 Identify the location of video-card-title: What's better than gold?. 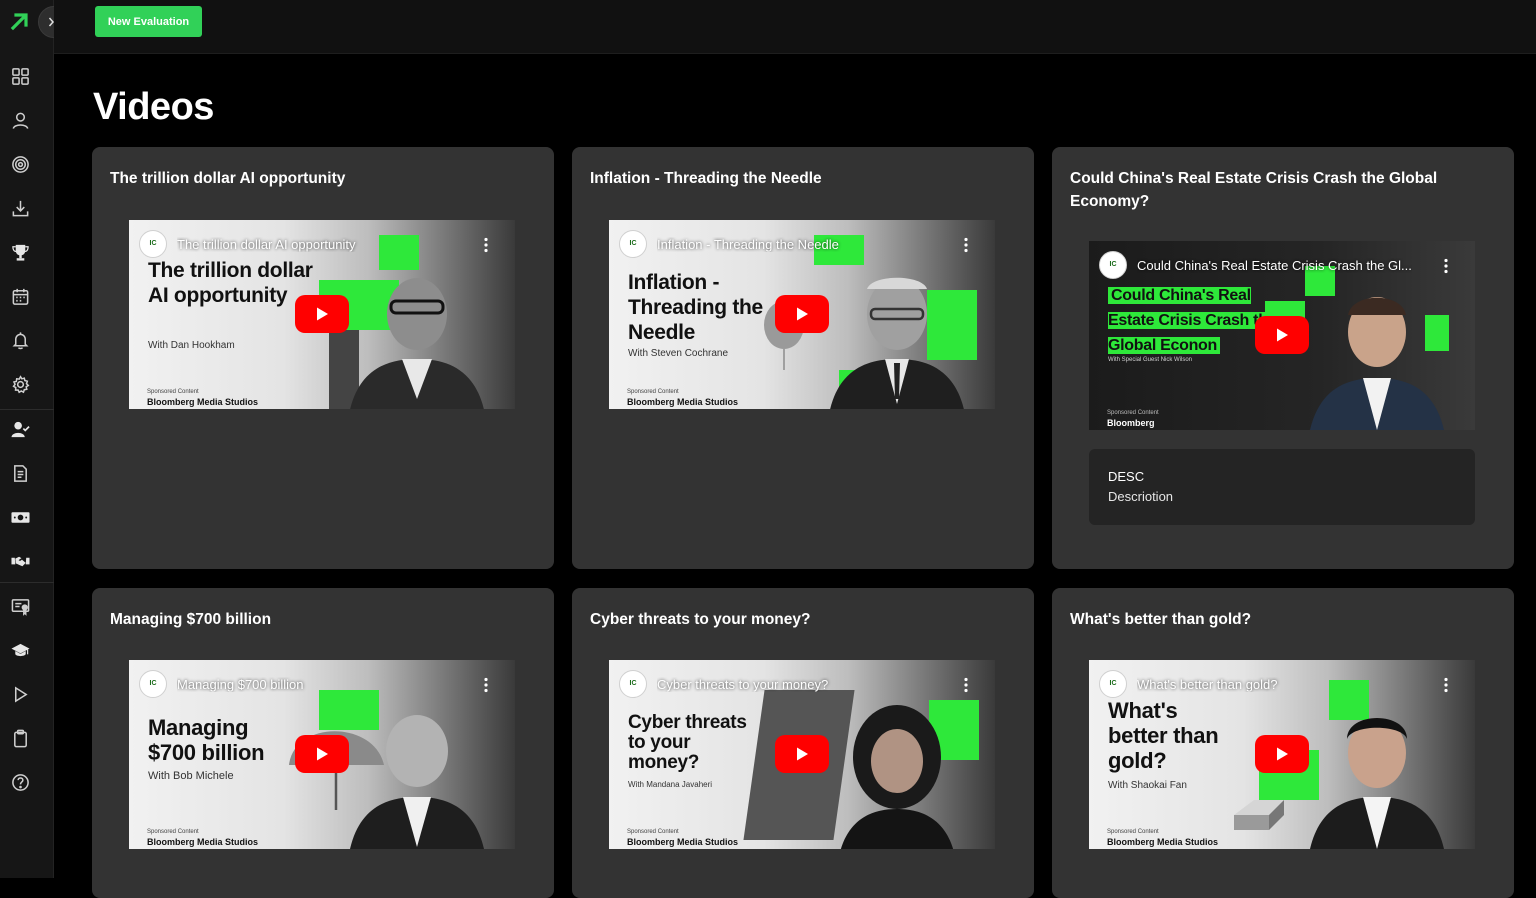
(1161, 619).